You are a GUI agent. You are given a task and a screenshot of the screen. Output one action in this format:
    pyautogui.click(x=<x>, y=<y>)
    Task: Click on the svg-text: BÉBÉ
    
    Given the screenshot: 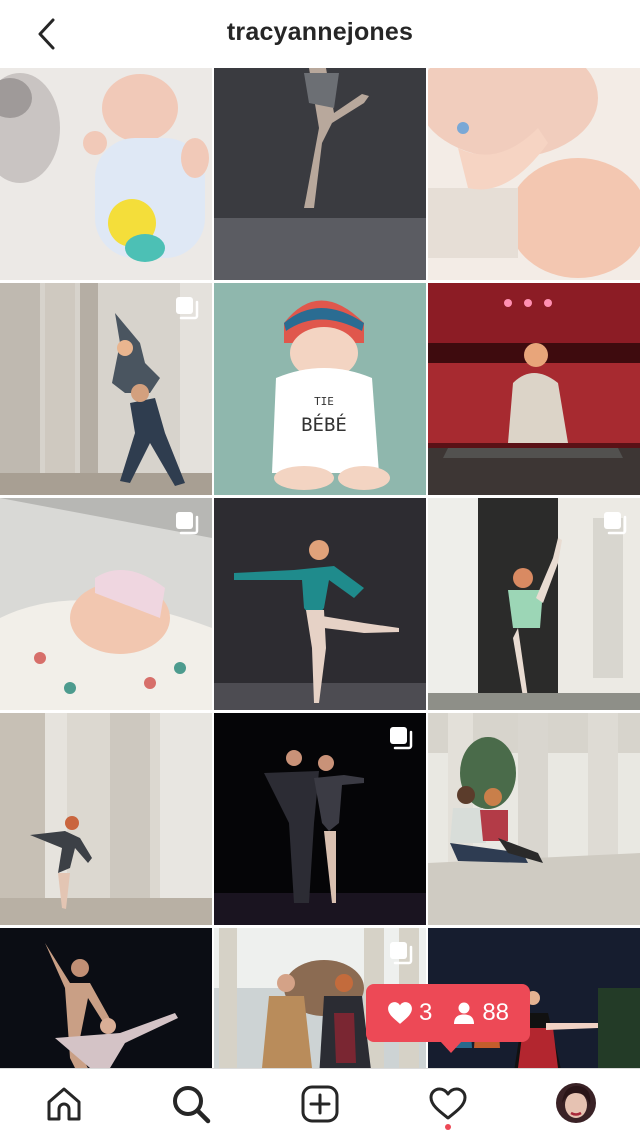 What is the action you would take?
    pyautogui.click(x=324, y=424)
    